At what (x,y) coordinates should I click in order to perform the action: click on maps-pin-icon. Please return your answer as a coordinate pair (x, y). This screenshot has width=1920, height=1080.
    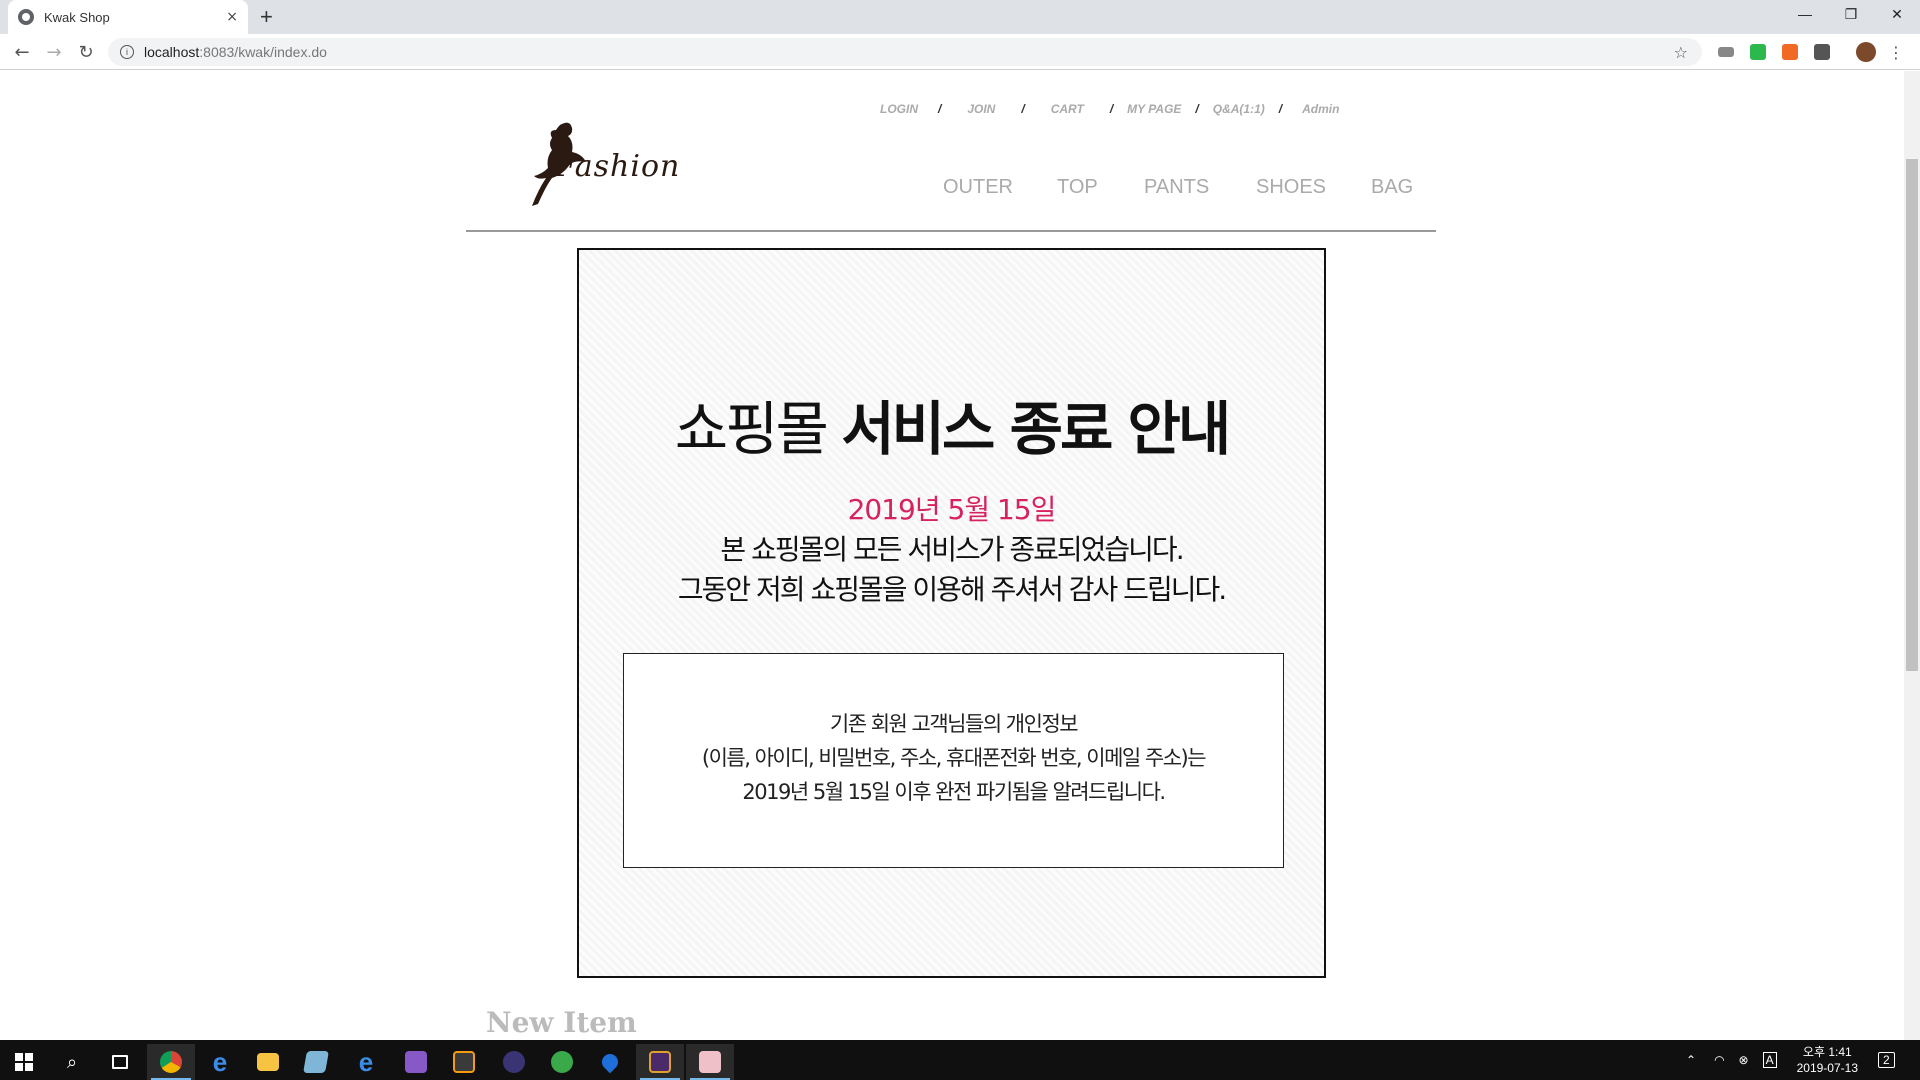
    Looking at the image, I should click on (610, 1062).